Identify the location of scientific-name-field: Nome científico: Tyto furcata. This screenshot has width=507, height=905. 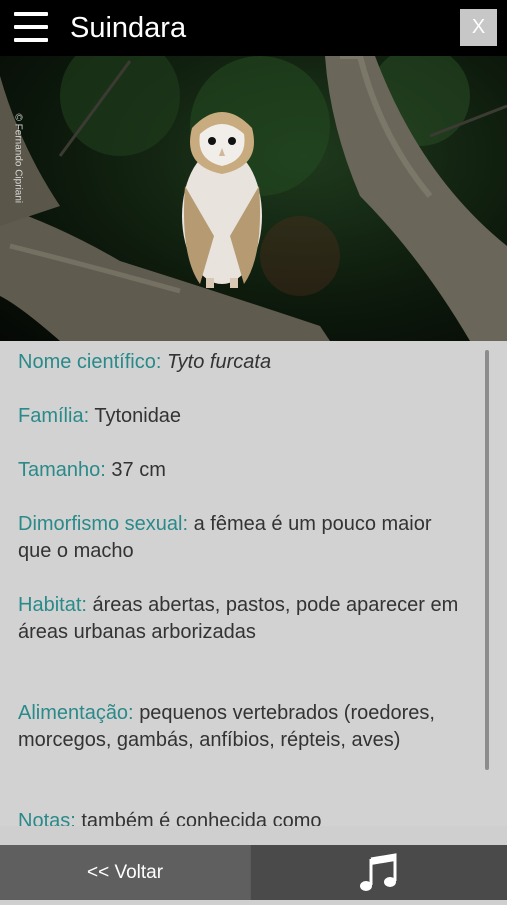
(243, 362).